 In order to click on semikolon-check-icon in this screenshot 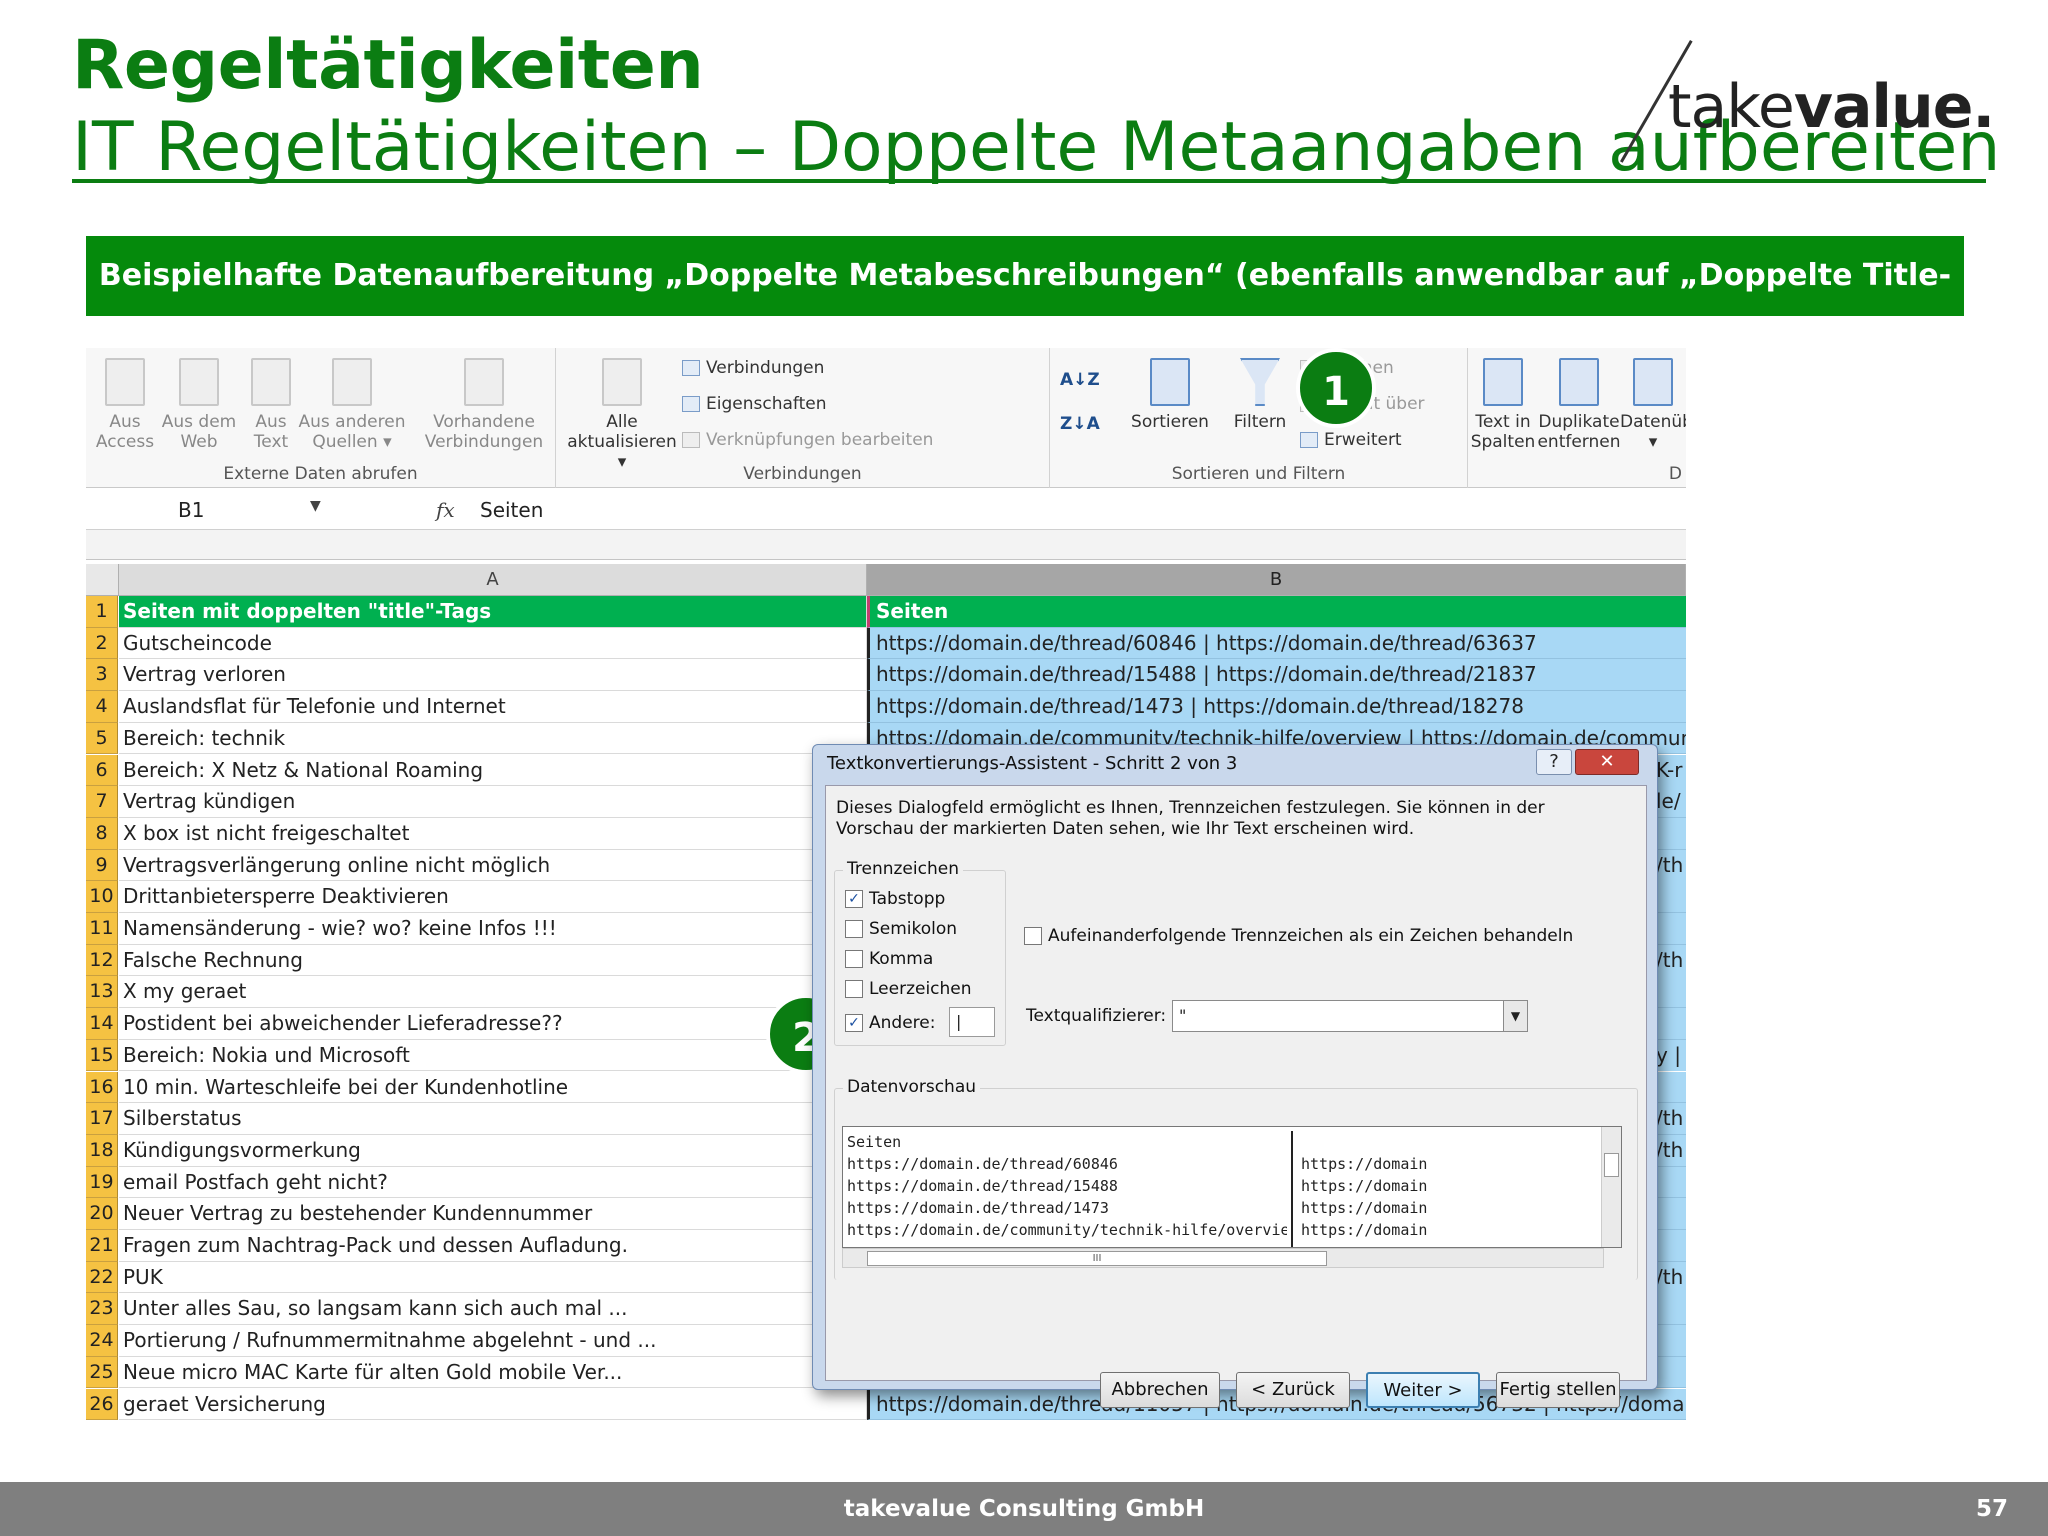, I will do `click(854, 929)`.